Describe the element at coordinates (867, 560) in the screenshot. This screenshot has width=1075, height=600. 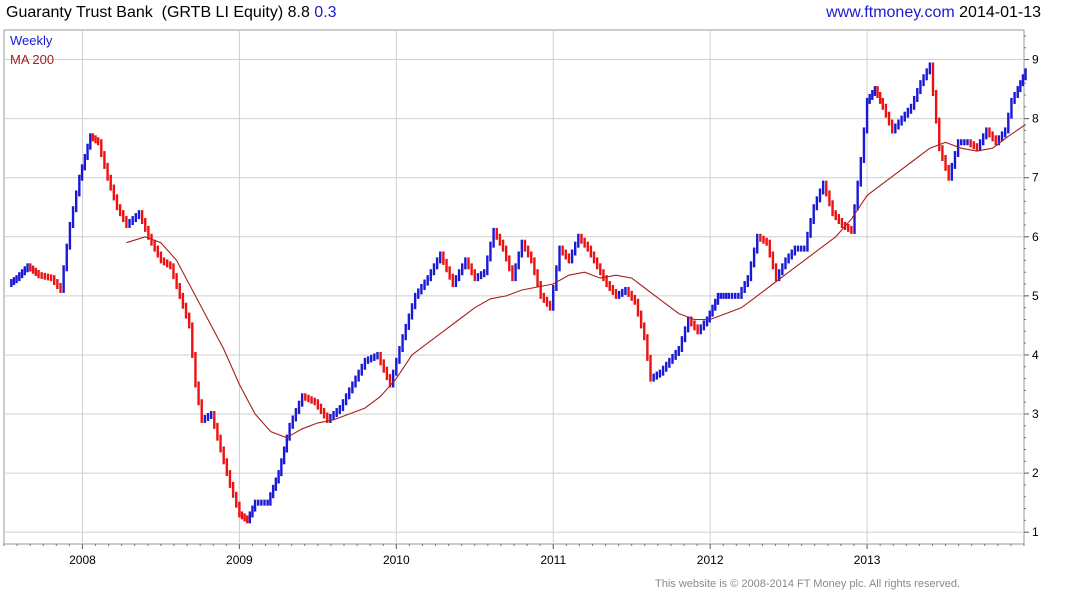
I see `x-tick-label: 2013` at that location.